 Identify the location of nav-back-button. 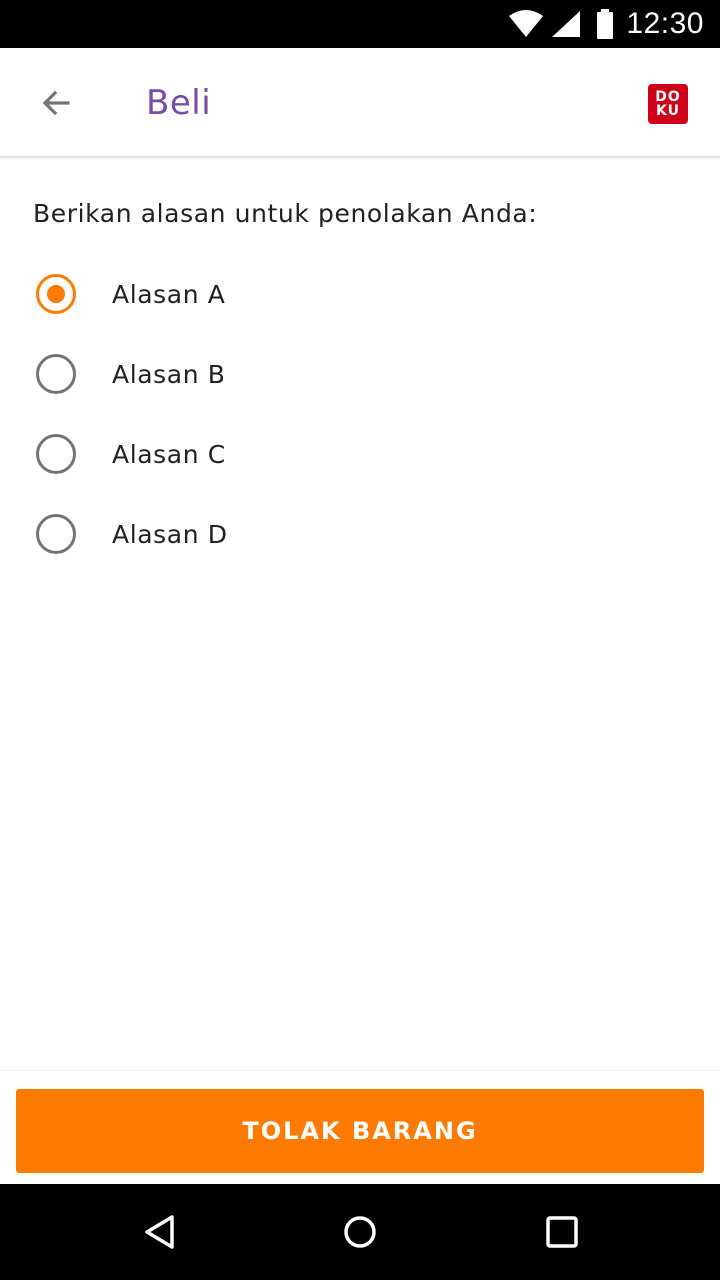
(160, 1232).